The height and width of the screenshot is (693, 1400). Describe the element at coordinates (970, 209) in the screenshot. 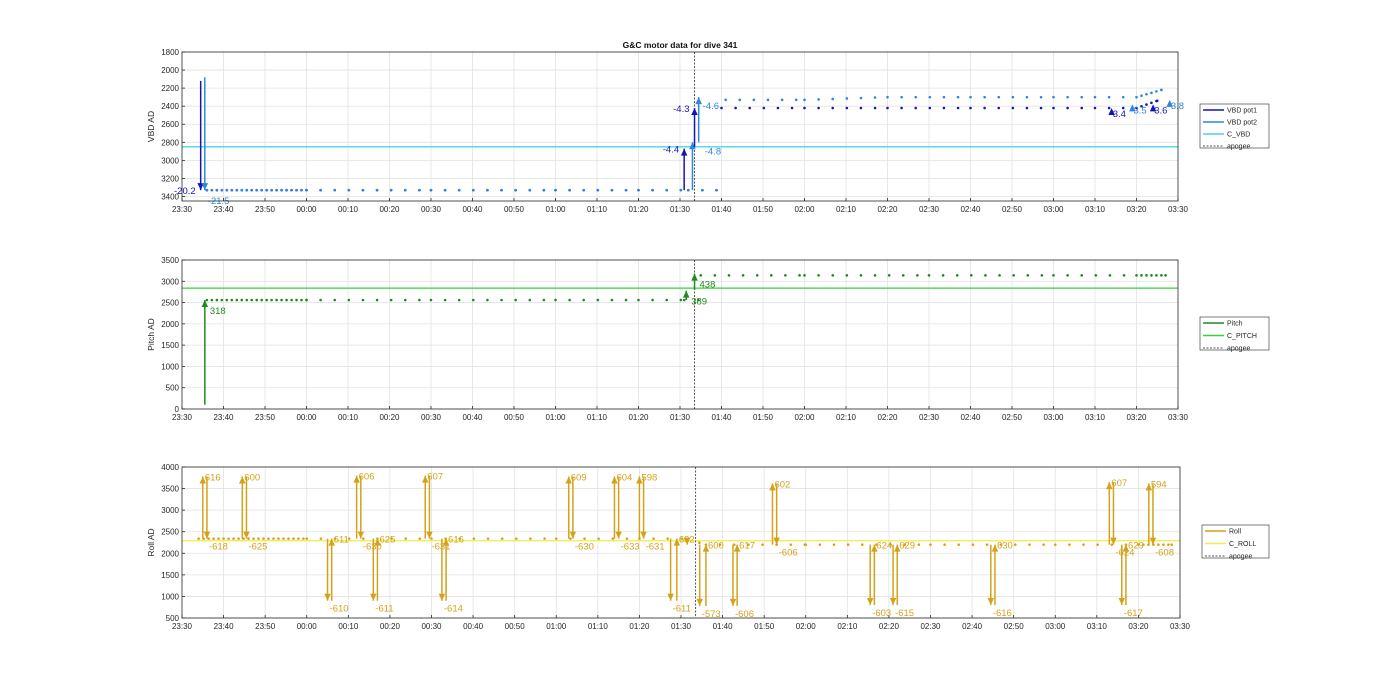

I see `x-tick-label: 02:40` at that location.